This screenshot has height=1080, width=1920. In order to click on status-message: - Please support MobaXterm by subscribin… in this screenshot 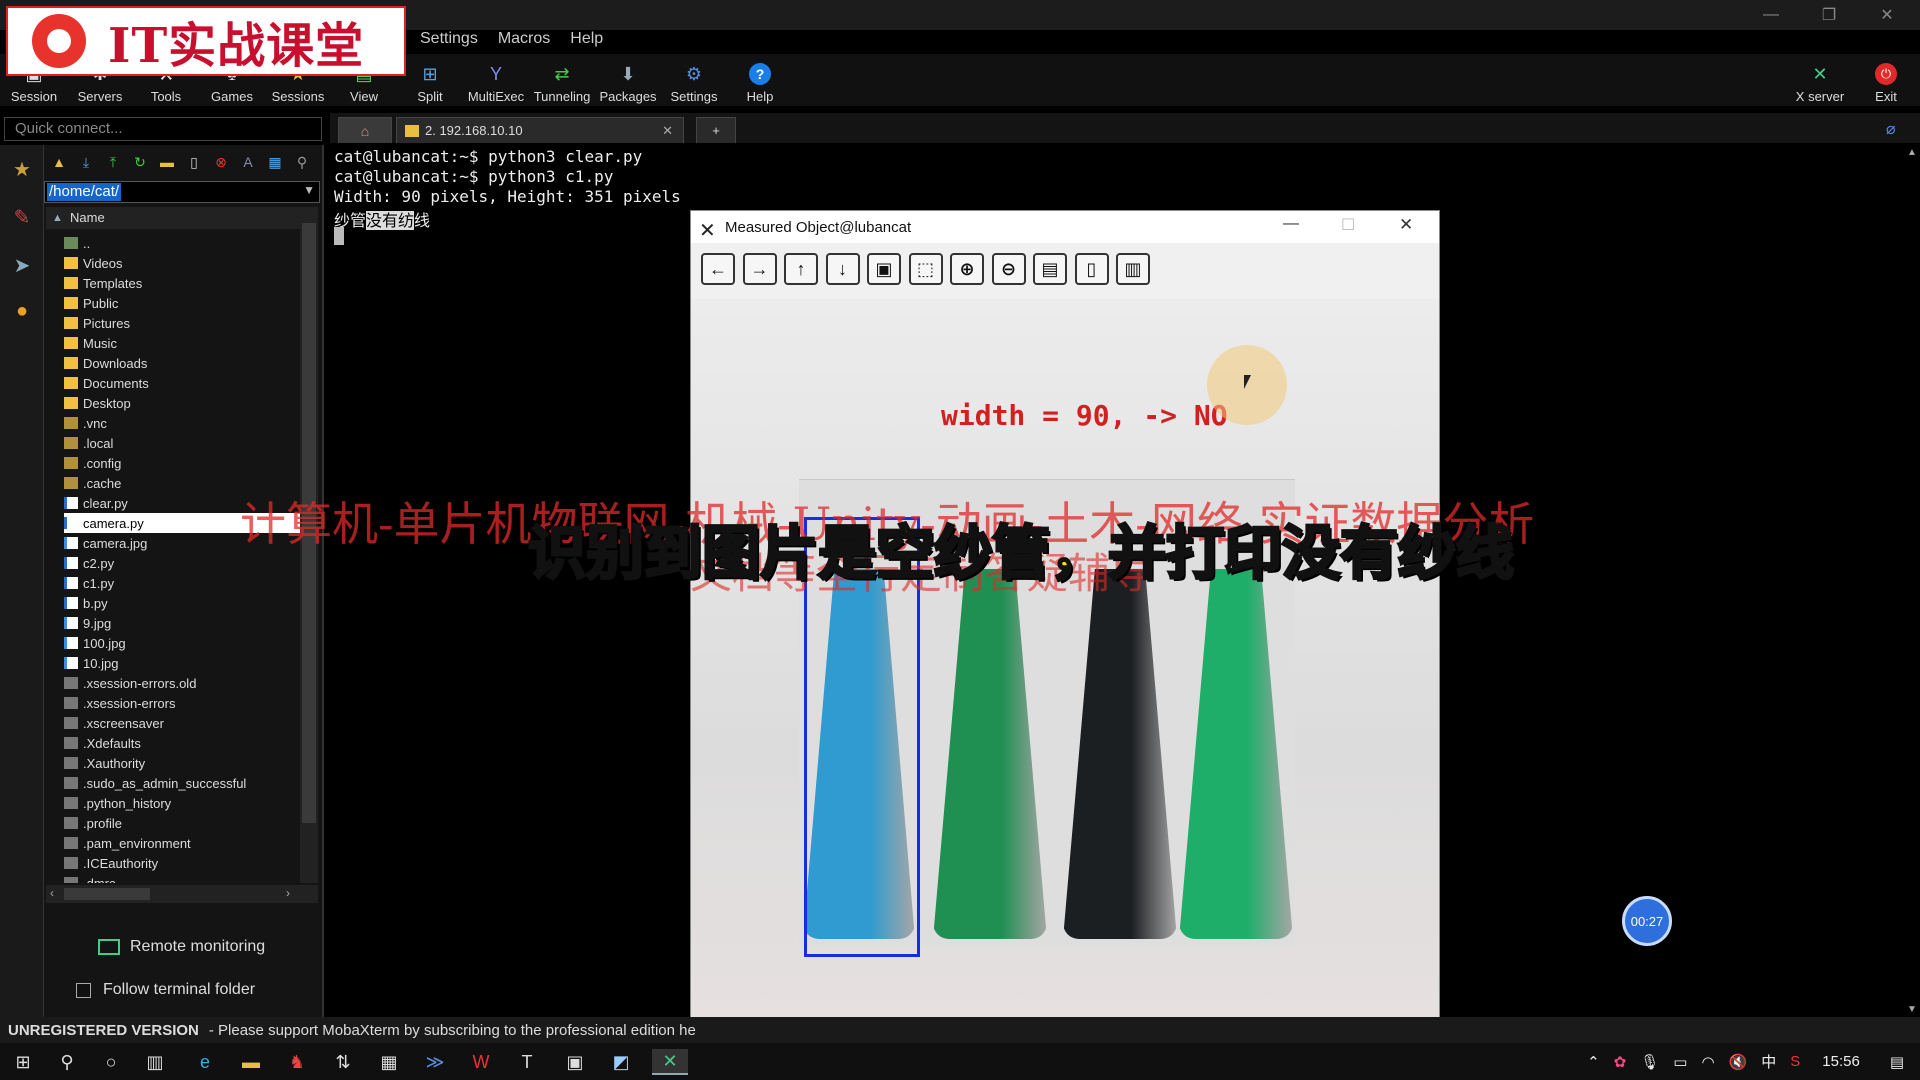, I will do `click(452, 1030)`.